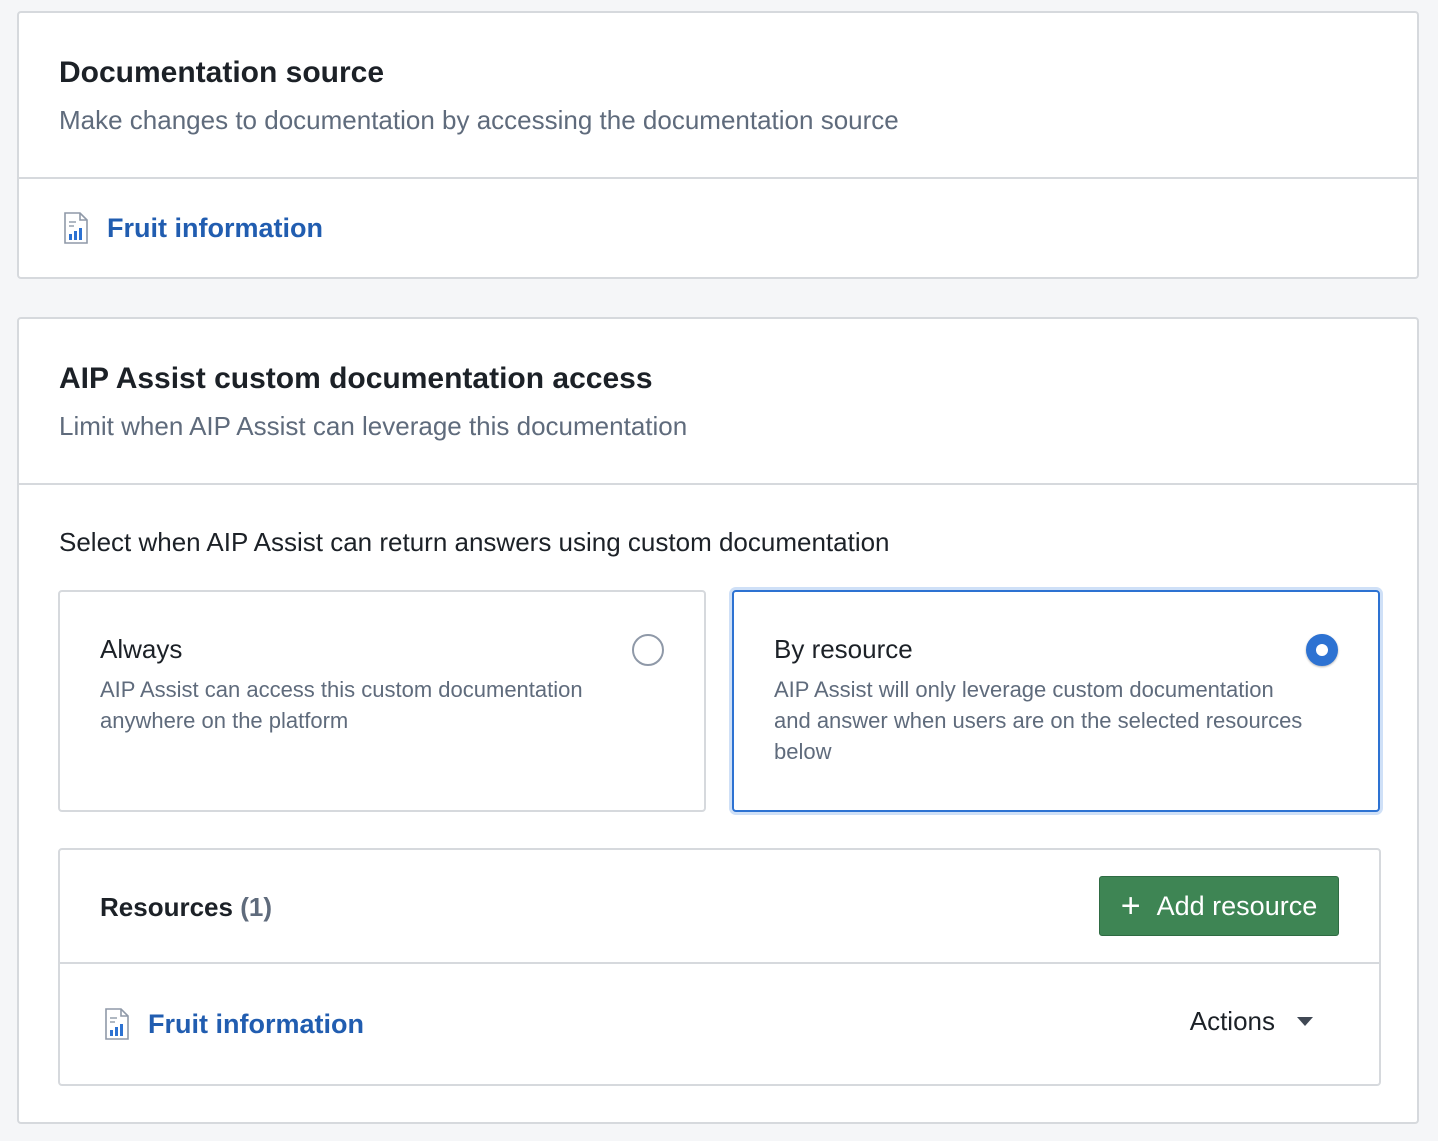  What do you see at coordinates (843, 649) in the screenshot?
I see `option-title: By resource` at bounding box center [843, 649].